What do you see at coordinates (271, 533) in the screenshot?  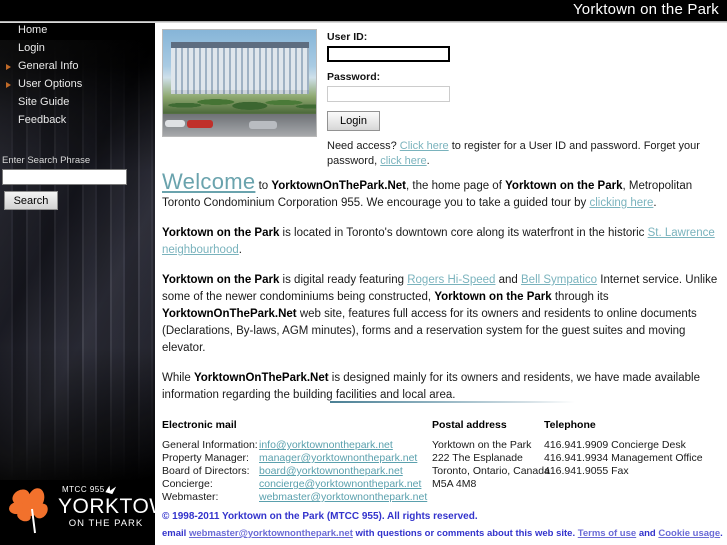 I see `footer-webmaster-link: webmaster@yorktownonthepark.net` at bounding box center [271, 533].